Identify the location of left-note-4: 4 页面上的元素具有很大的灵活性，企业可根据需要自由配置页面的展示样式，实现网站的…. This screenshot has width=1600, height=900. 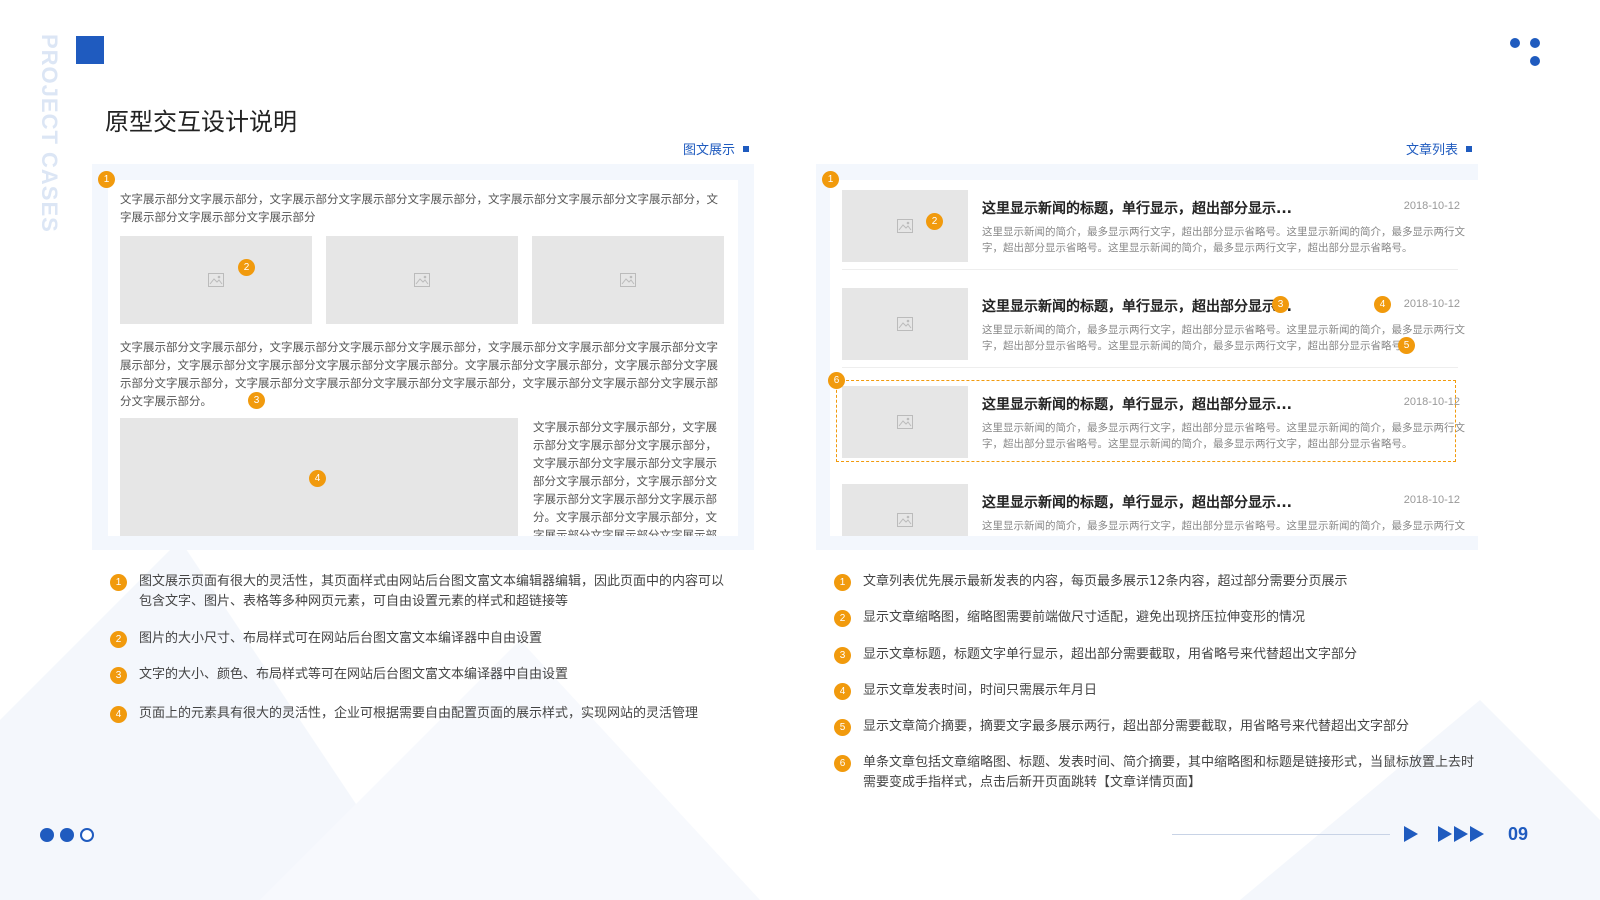
(420, 714).